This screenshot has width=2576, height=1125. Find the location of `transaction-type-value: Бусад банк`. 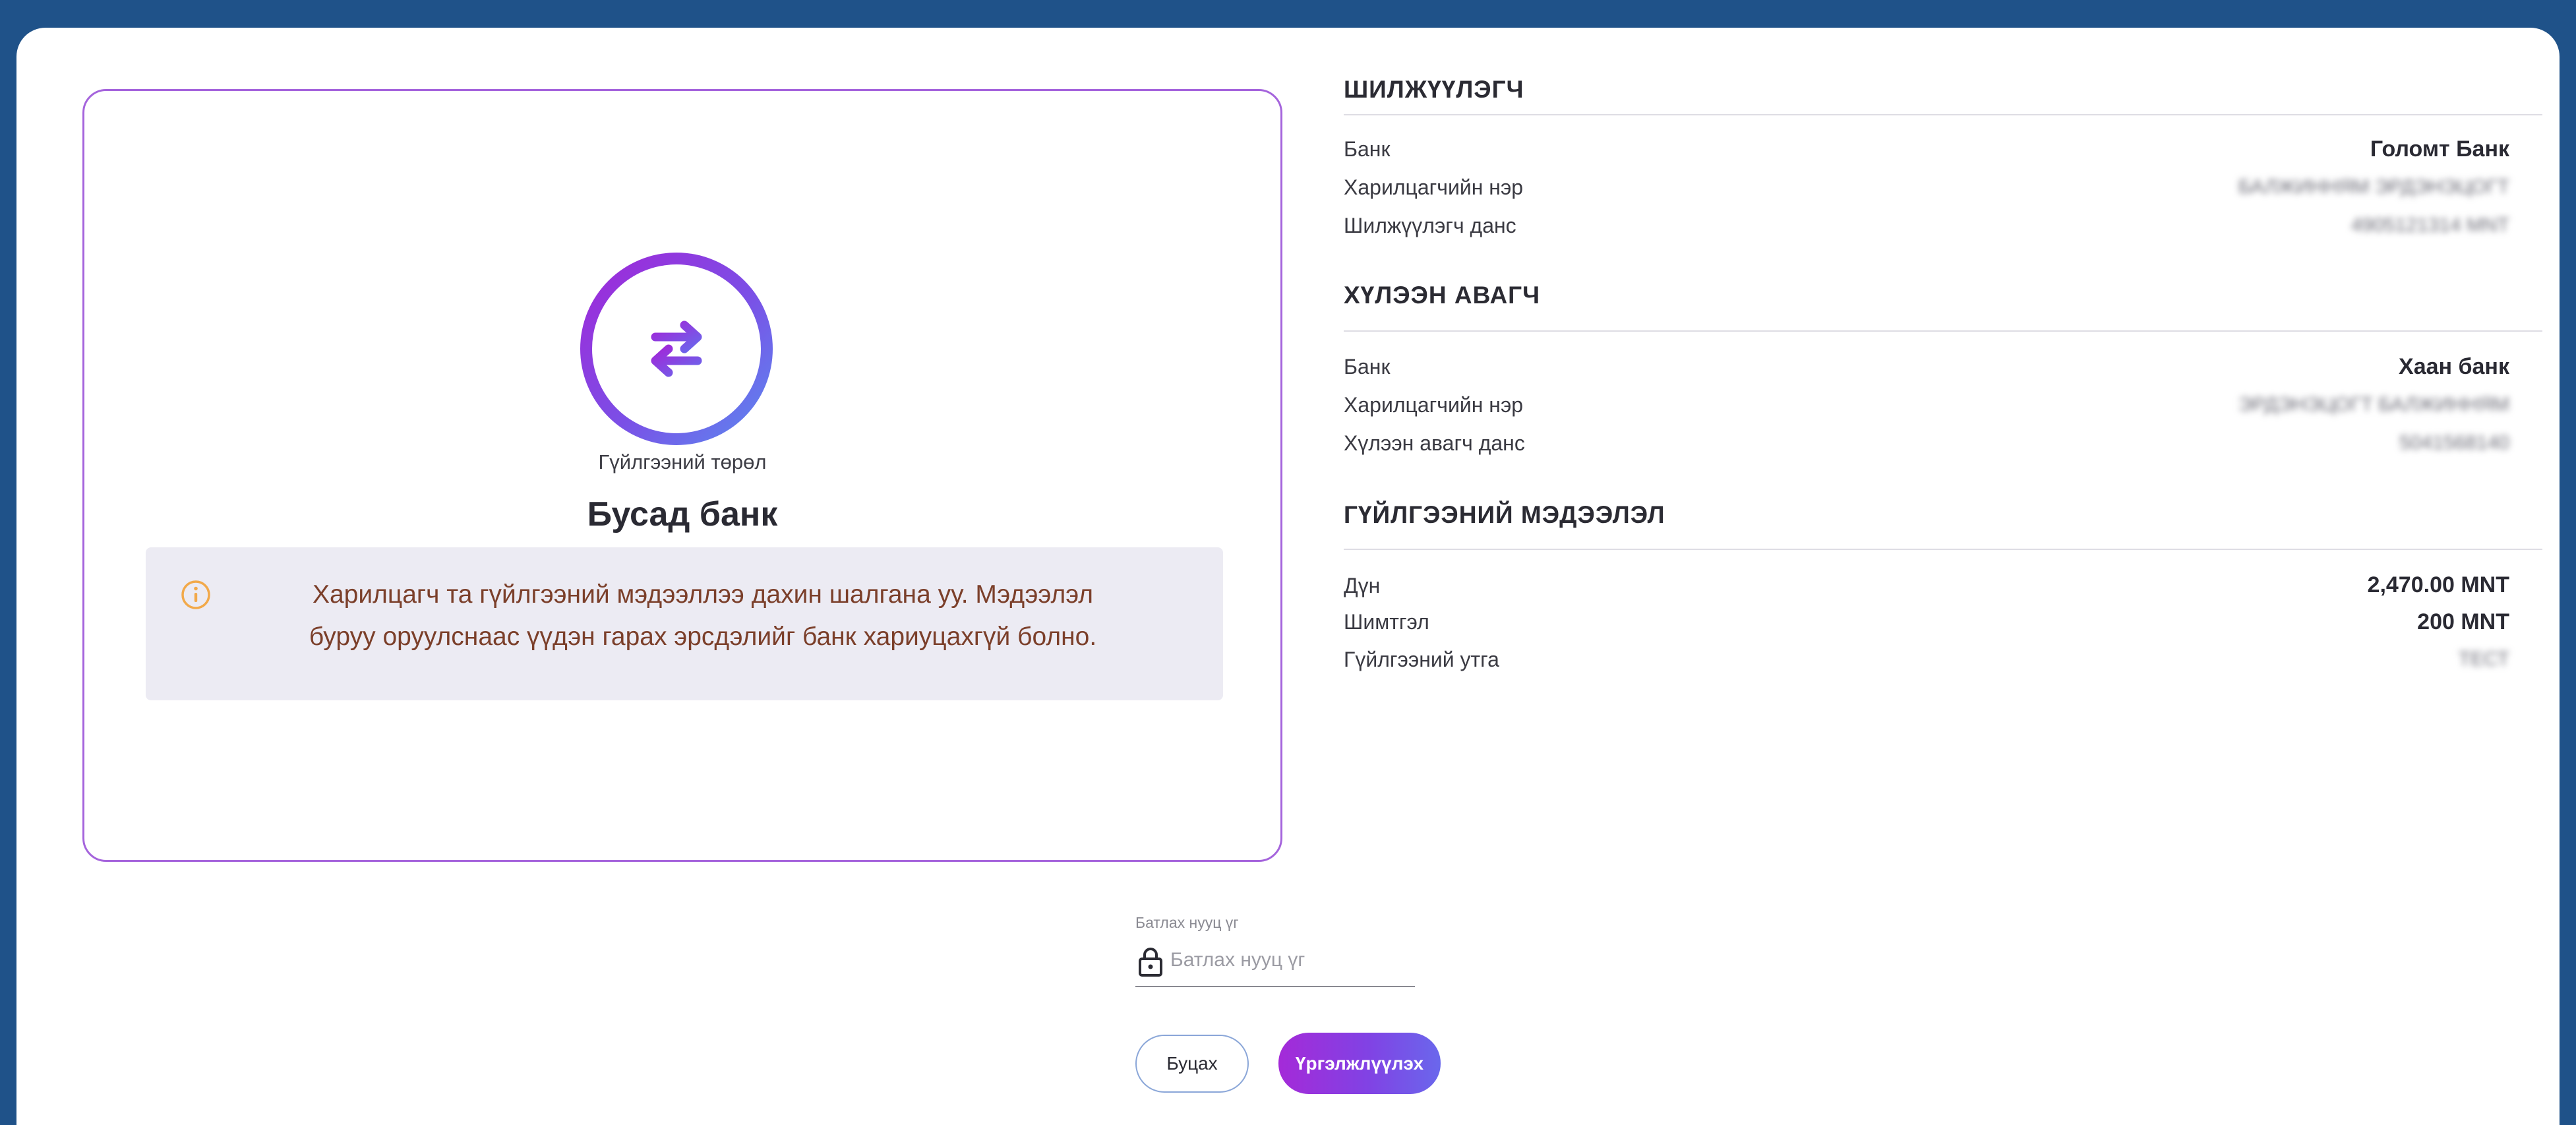

transaction-type-value: Бусад банк is located at coordinates (682, 514).